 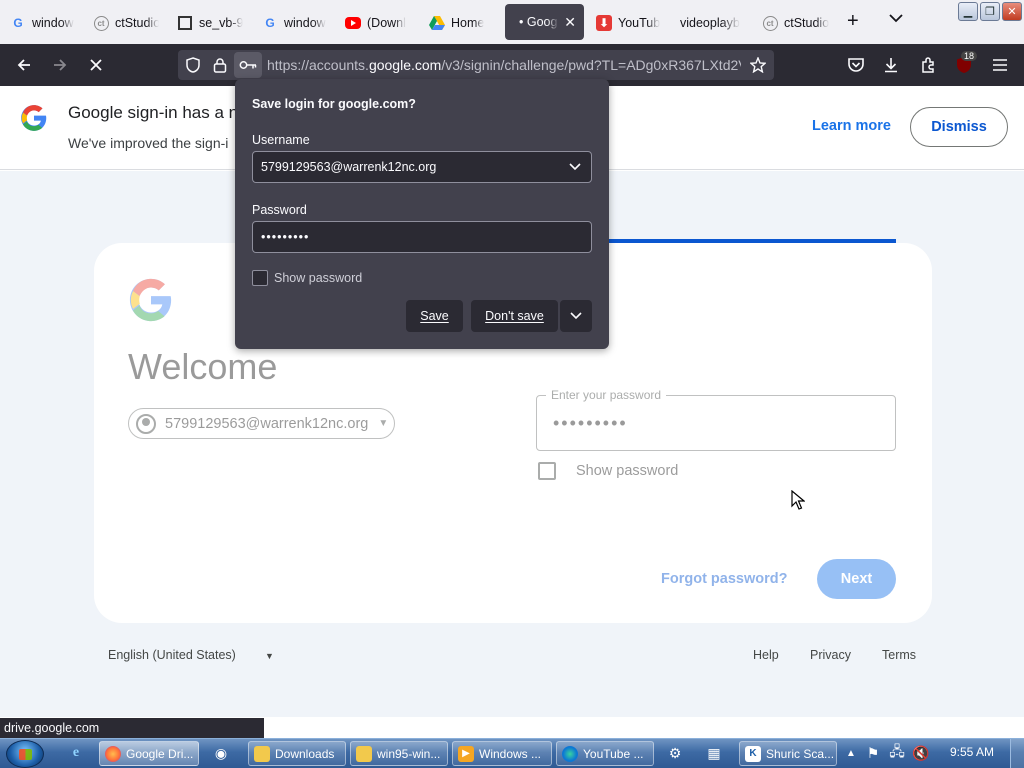 What do you see at coordinates (608, 471) in the screenshot?
I see `show-password-toggle: Show password` at bounding box center [608, 471].